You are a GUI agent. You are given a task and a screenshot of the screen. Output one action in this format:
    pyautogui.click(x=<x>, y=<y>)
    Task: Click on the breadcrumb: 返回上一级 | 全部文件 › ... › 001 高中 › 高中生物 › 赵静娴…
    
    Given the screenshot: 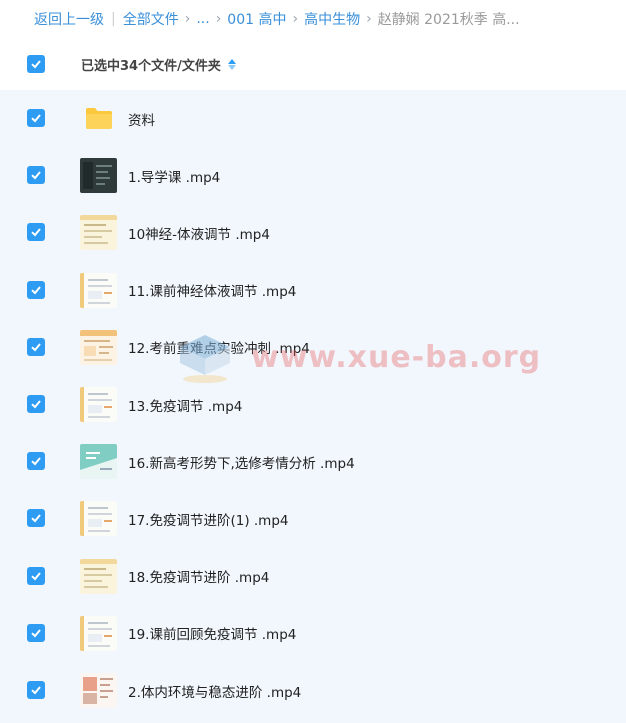 What is the action you would take?
    pyautogui.click(x=313, y=19)
    